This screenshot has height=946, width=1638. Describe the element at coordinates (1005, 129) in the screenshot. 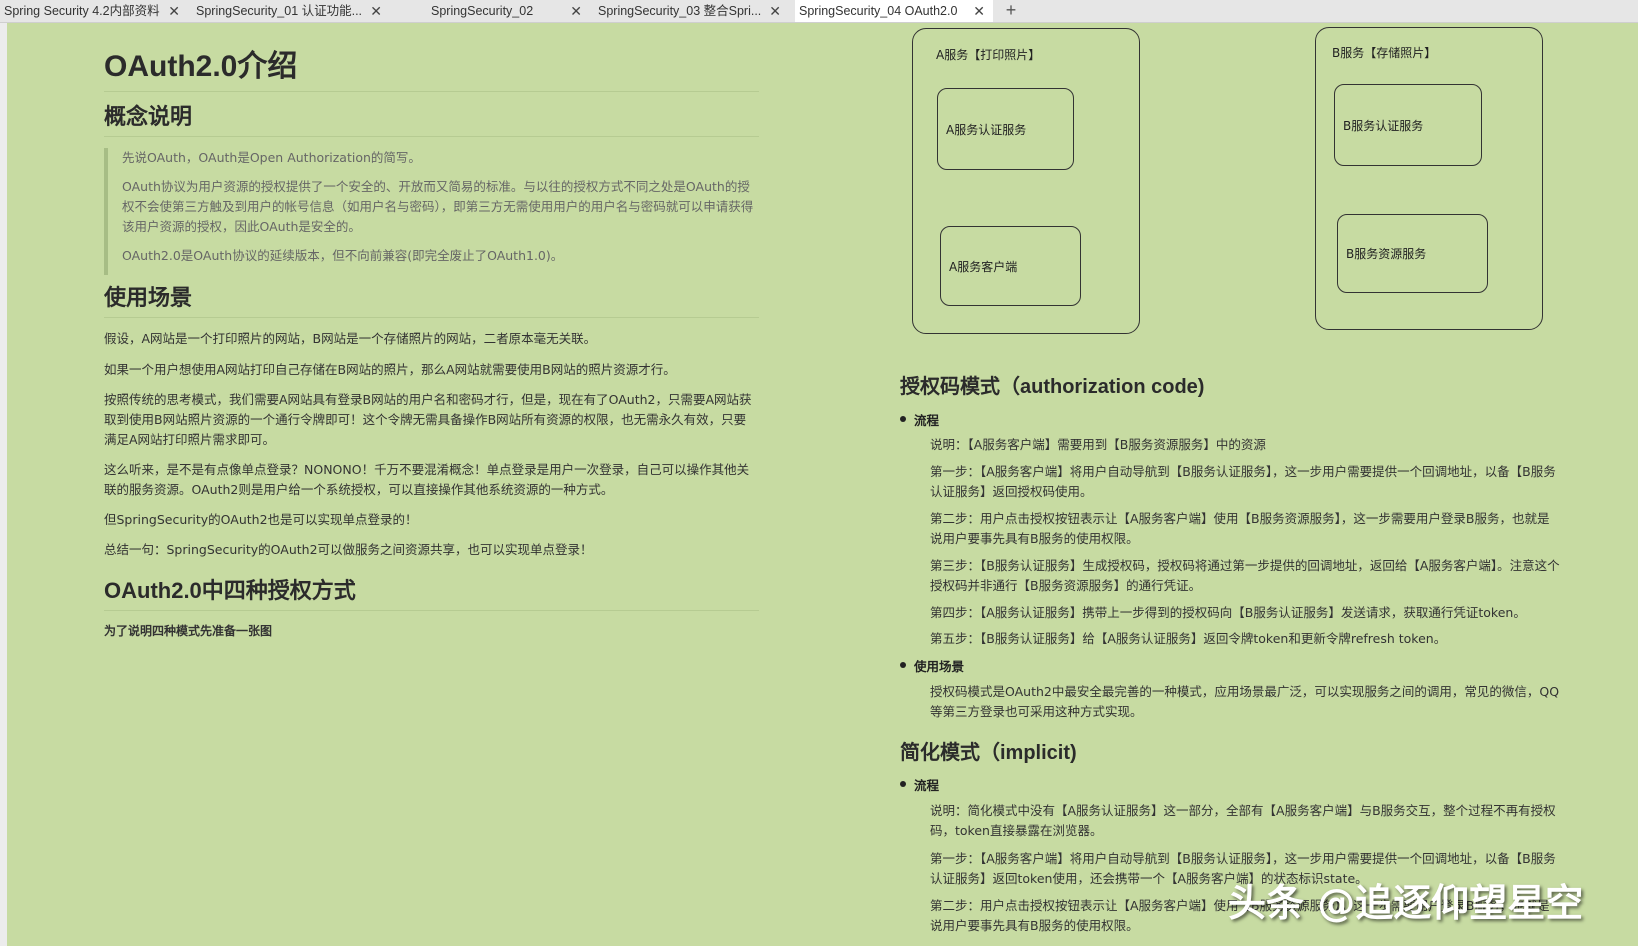

I see `service-a-auth-box: A服务认证服务` at that location.